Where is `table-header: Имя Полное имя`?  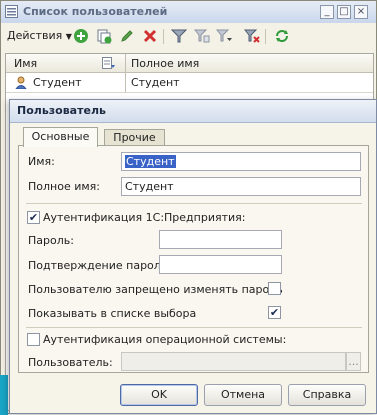 table-header: Имя Полное имя is located at coordinates (189, 63).